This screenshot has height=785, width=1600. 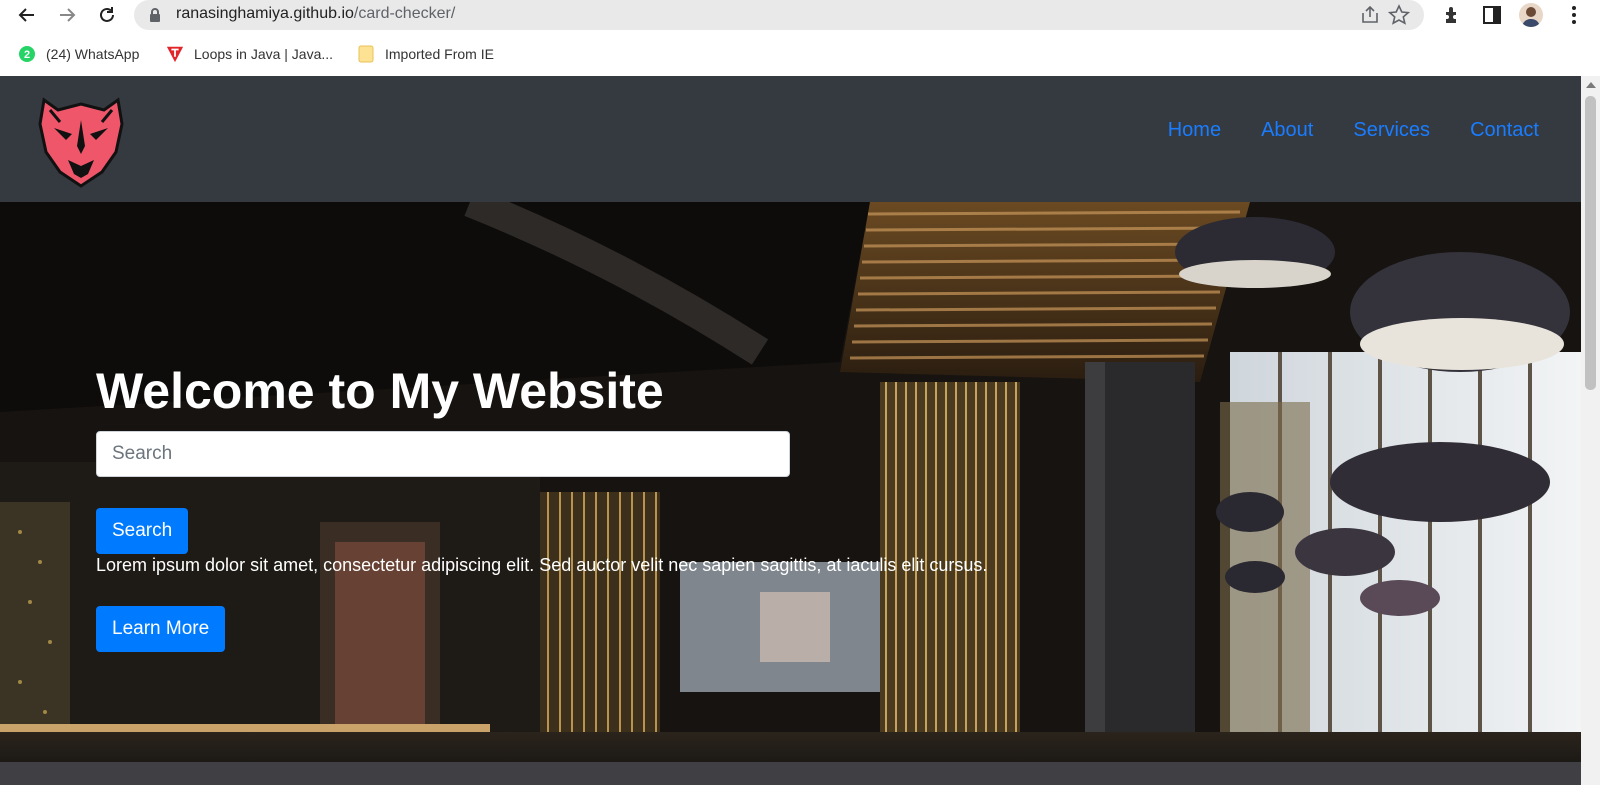 I want to click on share-icon, so click(x=1370, y=17).